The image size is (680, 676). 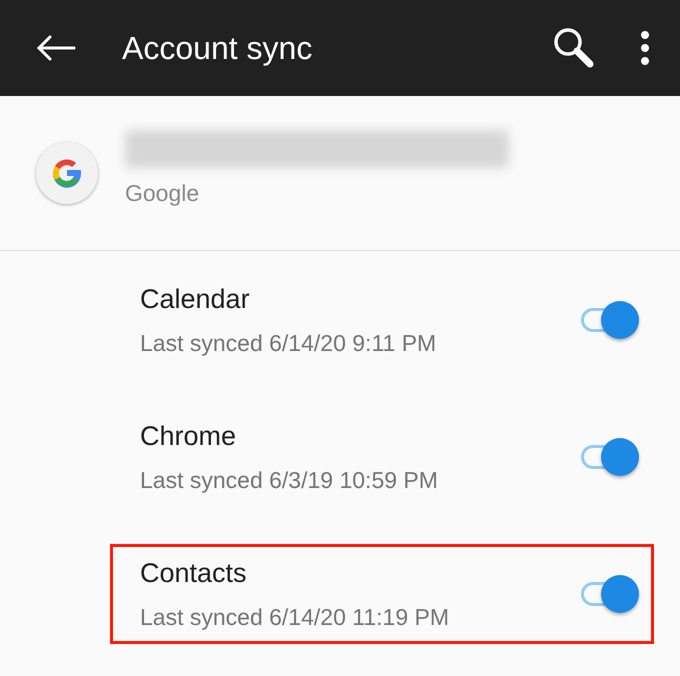 I want to click on sync-item-name: Calendar, so click(x=195, y=299).